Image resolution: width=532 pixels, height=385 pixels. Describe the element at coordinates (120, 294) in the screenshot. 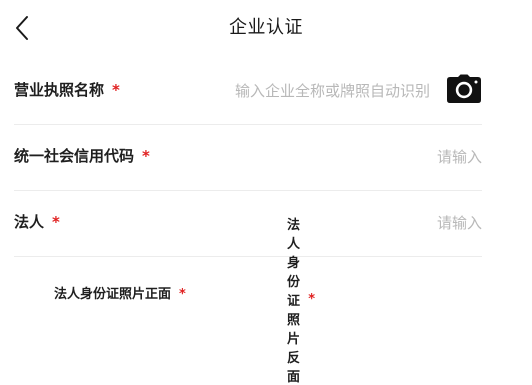

I see `id-front-caption: 法人身份证照片正面 *` at that location.